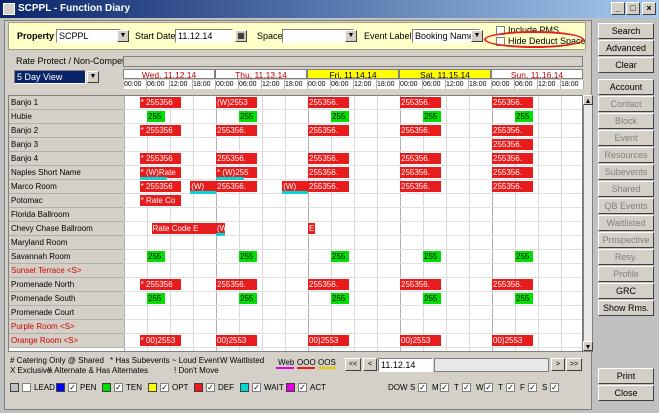  What do you see at coordinates (66, 229) in the screenshot?
I see `room-name: Chevy Chase Ballroom` at bounding box center [66, 229].